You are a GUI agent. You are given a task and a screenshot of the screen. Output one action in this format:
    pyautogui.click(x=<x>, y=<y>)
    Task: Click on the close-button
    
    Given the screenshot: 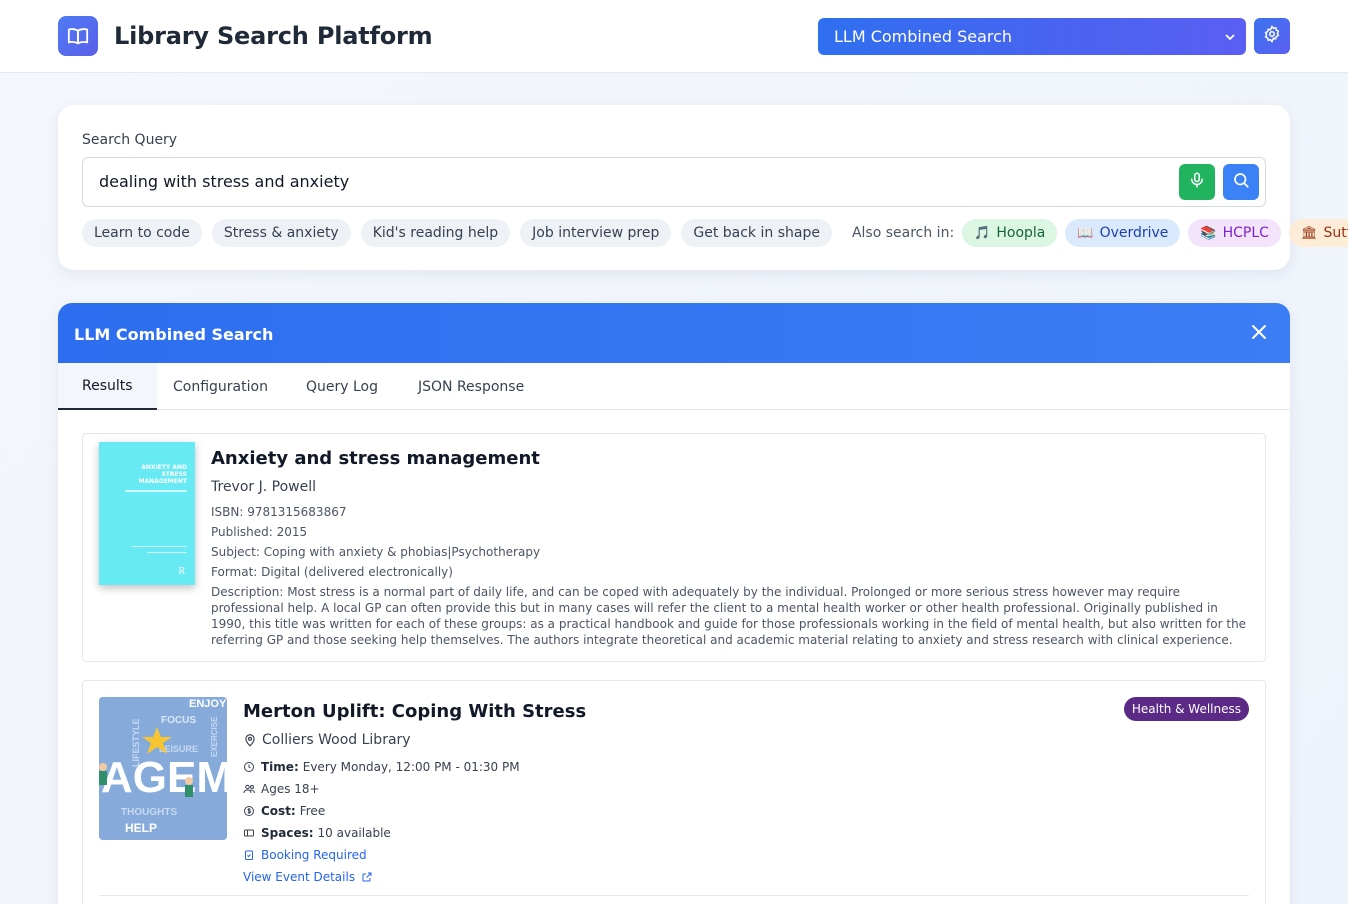 What is the action you would take?
    pyautogui.click(x=1259, y=334)
    